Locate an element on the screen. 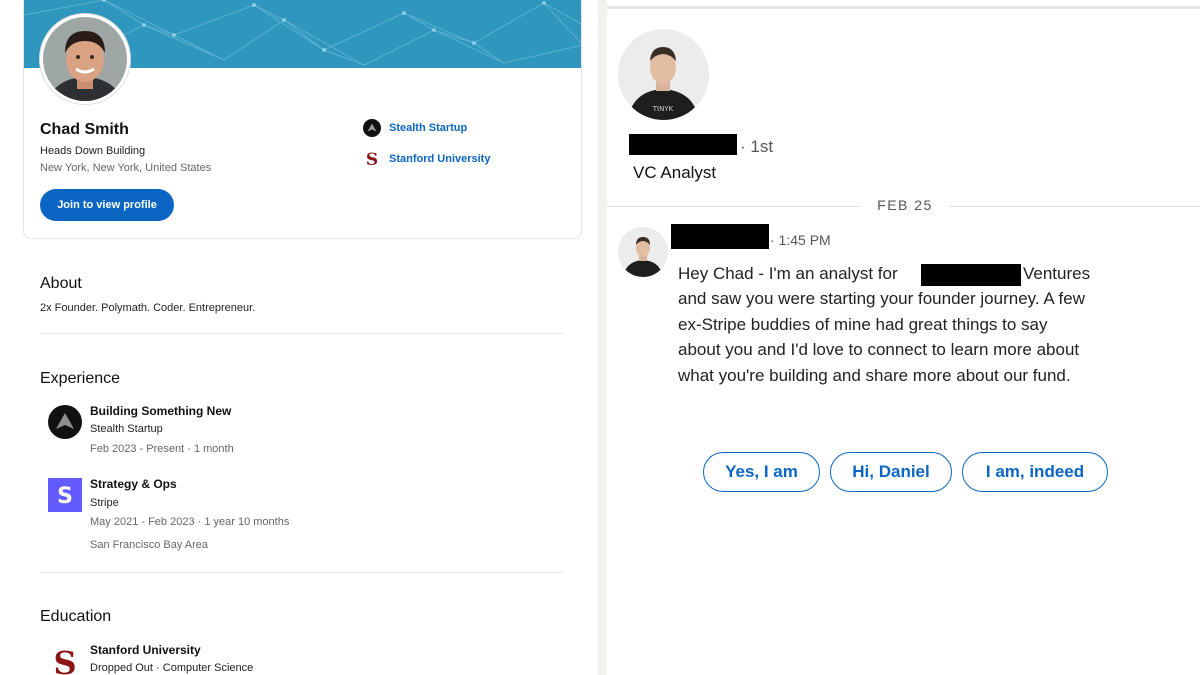 This screenshot has width=1200, height=675. connection-degree: · 1st is located at coordinates (757, 146).